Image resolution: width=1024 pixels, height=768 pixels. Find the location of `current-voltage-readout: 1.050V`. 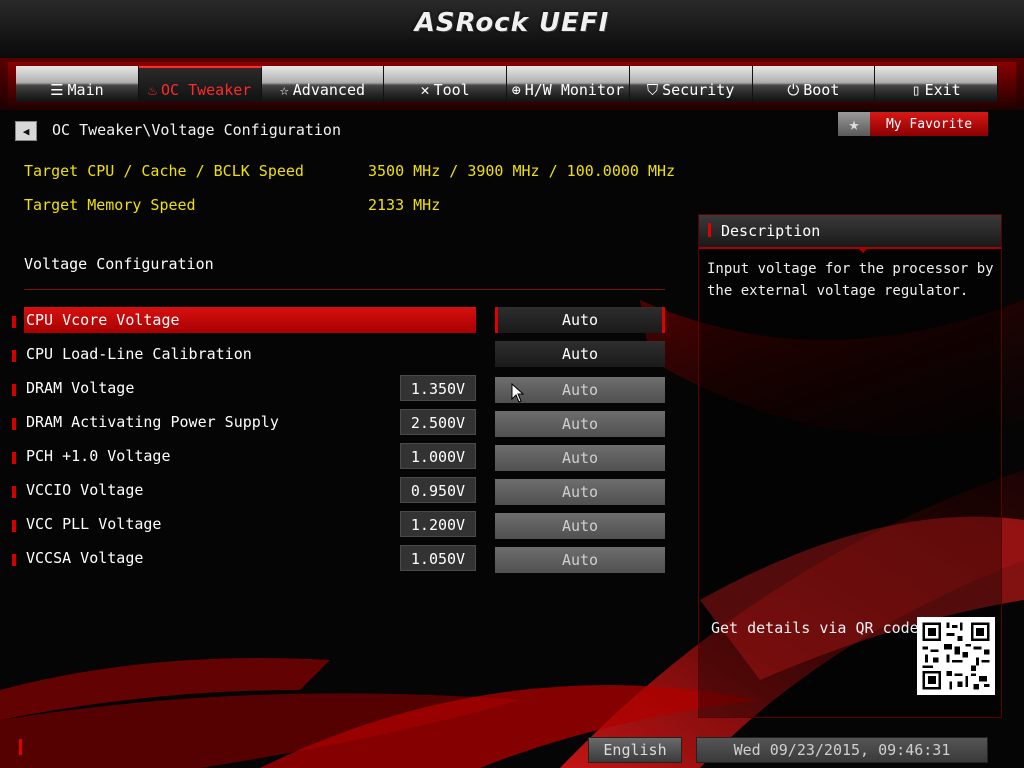

current-voltage-readout: 1.050V is located at coordinates (438, 558).